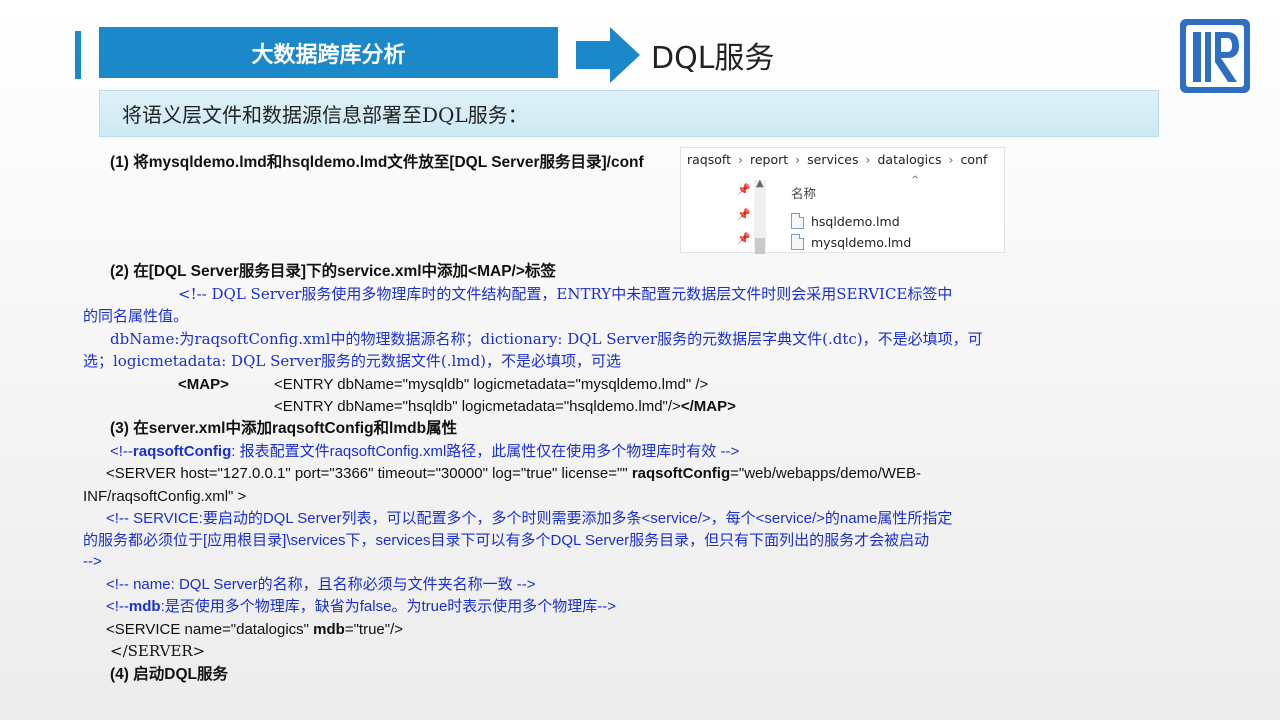 The height and width of the screenshot is (720, 1280). I want to click on comment-line: -->, so click(92, 561).